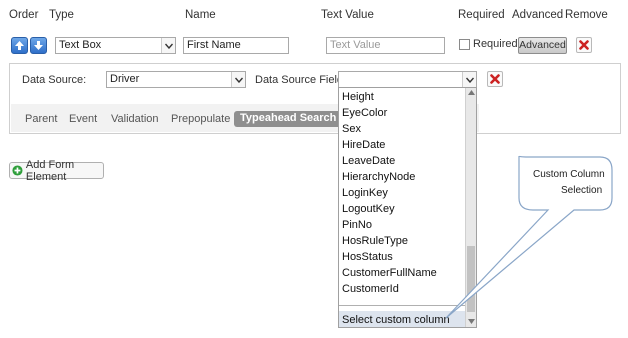 This screenshot has height=338, width=628. What do you see at coordinates (569, 174) in the screenshot?
I see `callout-line-1: Custom Column` at bounding box center [569, 174].